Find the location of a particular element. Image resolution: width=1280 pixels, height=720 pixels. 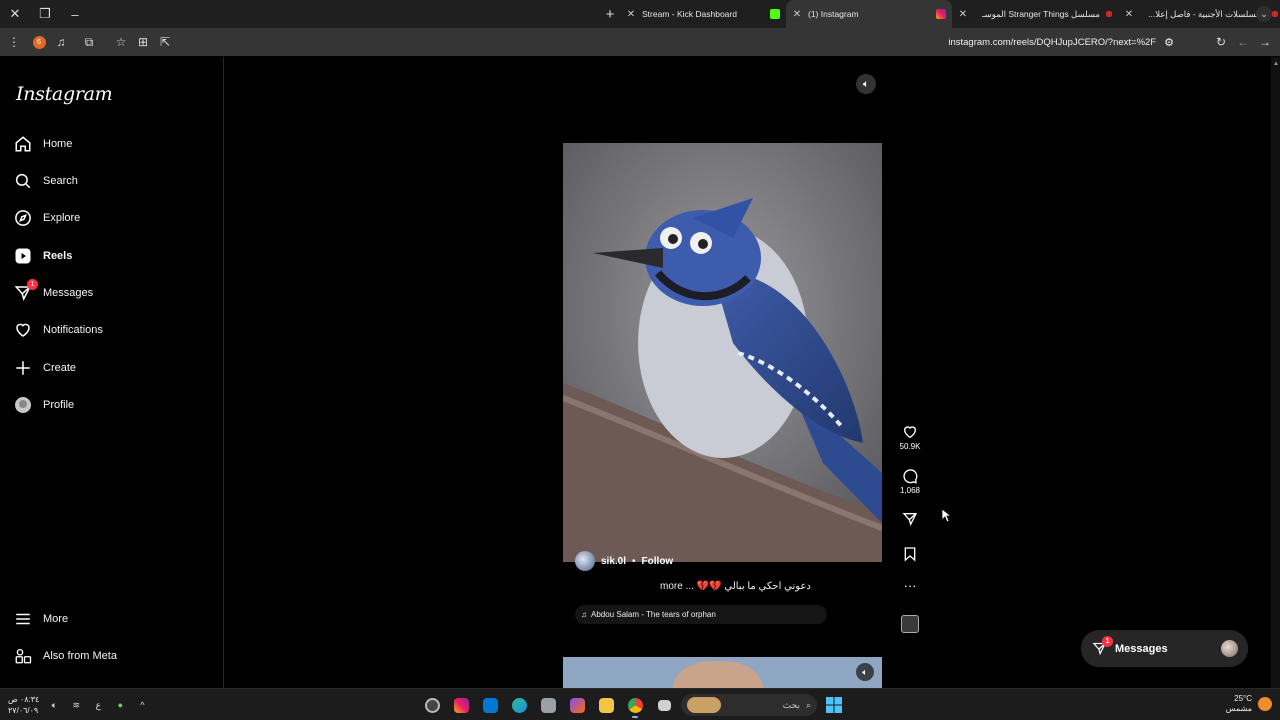

translate-icon: ⊞ is located at coordinates (143, 42).